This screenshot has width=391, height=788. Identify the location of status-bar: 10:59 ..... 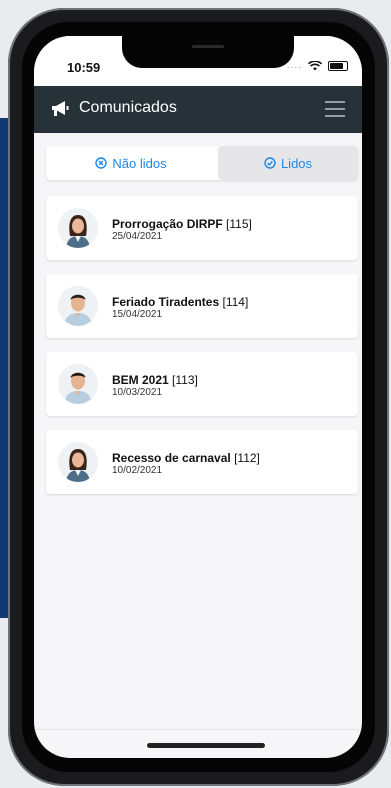
(198, 61).